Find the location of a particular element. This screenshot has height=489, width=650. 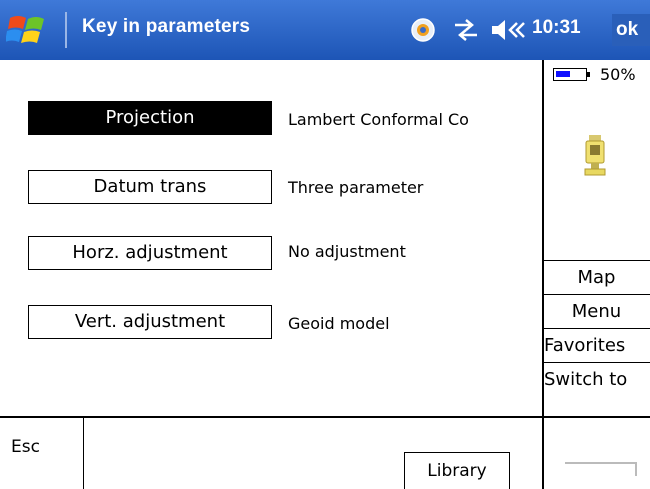

projection-value: Lambert Conformal Co is located at coordinates (378, 119).